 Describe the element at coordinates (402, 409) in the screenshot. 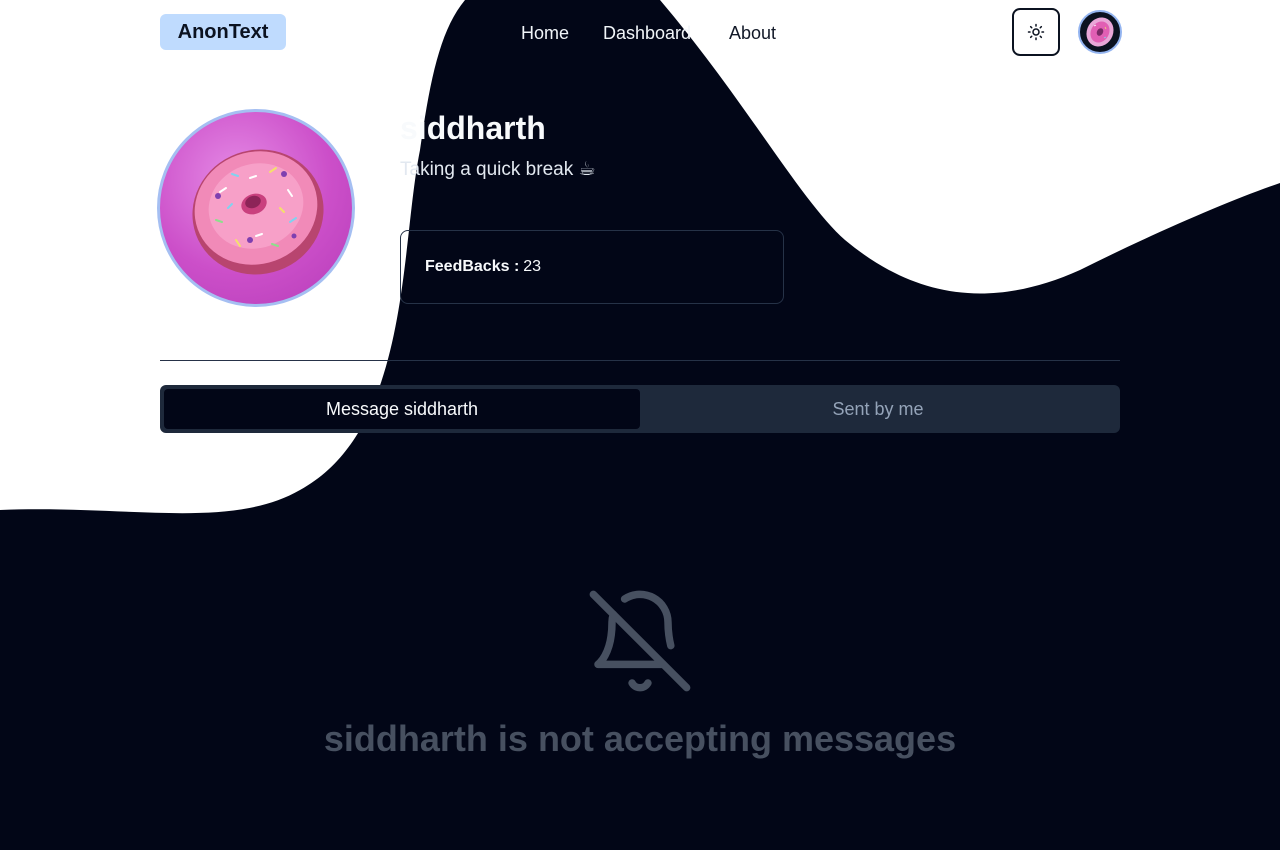

I see `tab-message-user: Message siddharth` at that location.